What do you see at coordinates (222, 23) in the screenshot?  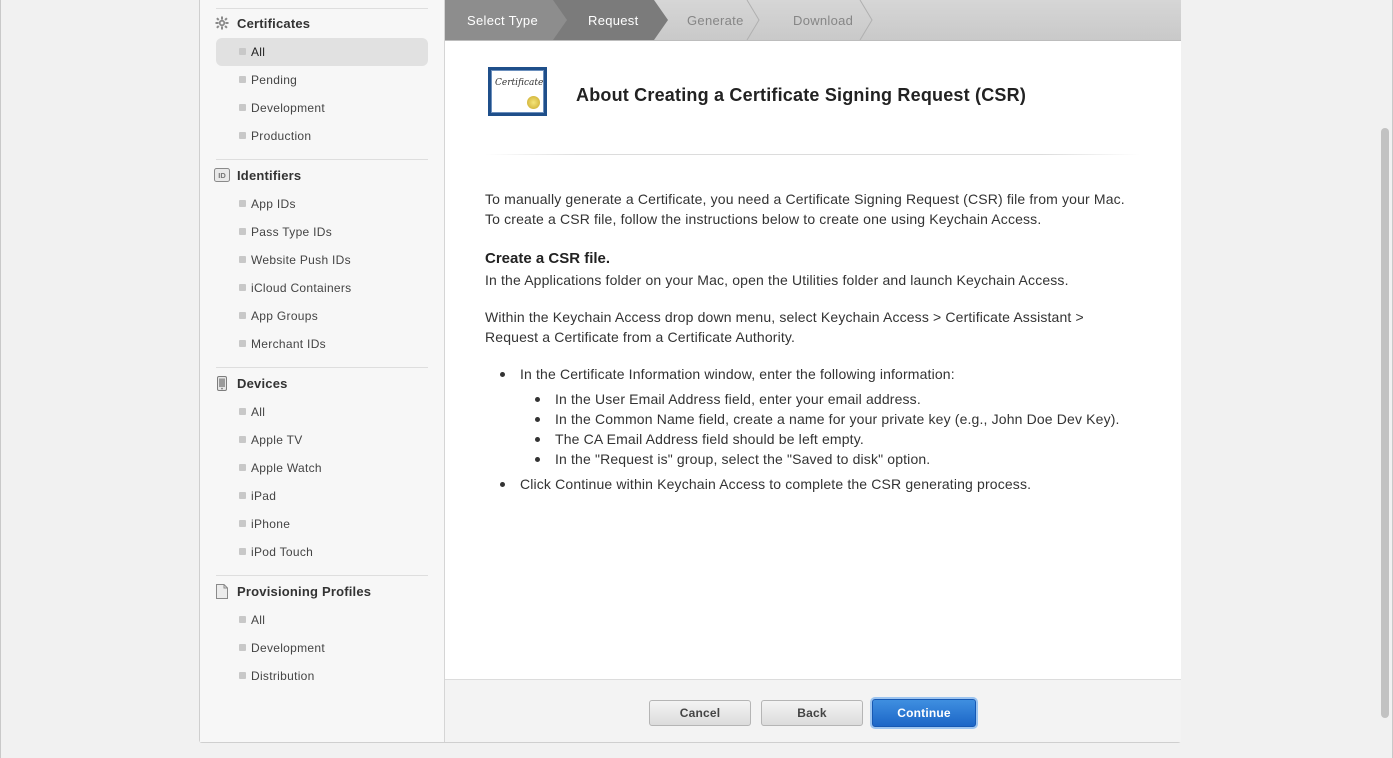 I see `gear-icon` at bounding box center [222, 23].